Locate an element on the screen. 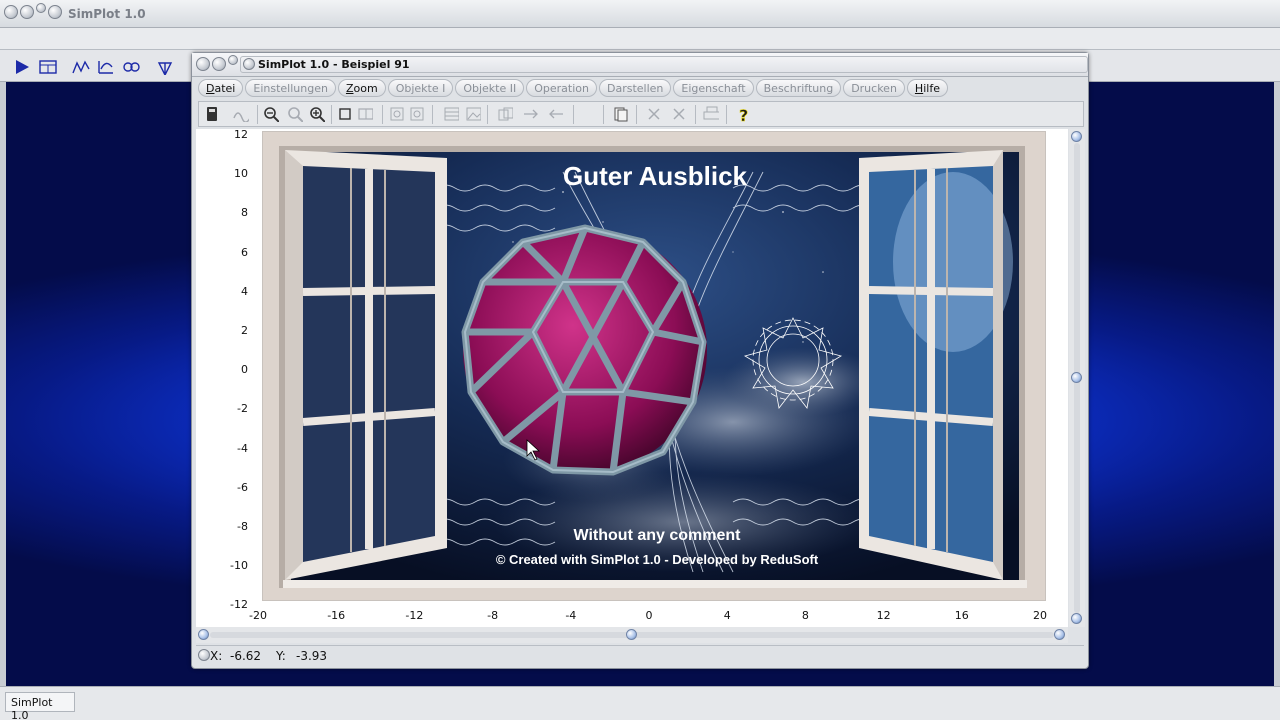 The width and height of the screenshot is (1280, 720). menu-objekte-i: Objekte I is located at coordinates (420, 88).